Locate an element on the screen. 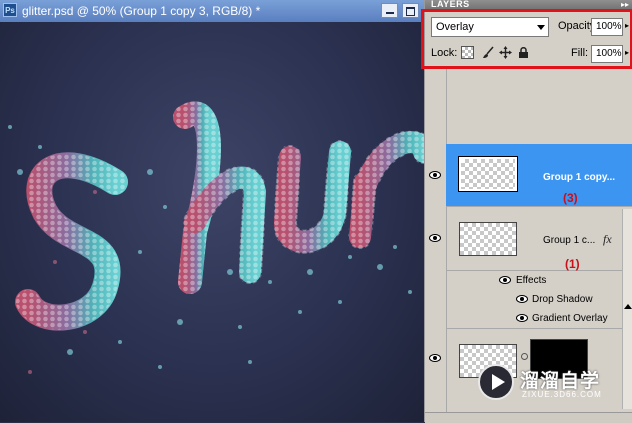 The image size is (632, 423). effects-label: Effects is located at coordinates (531, 280).